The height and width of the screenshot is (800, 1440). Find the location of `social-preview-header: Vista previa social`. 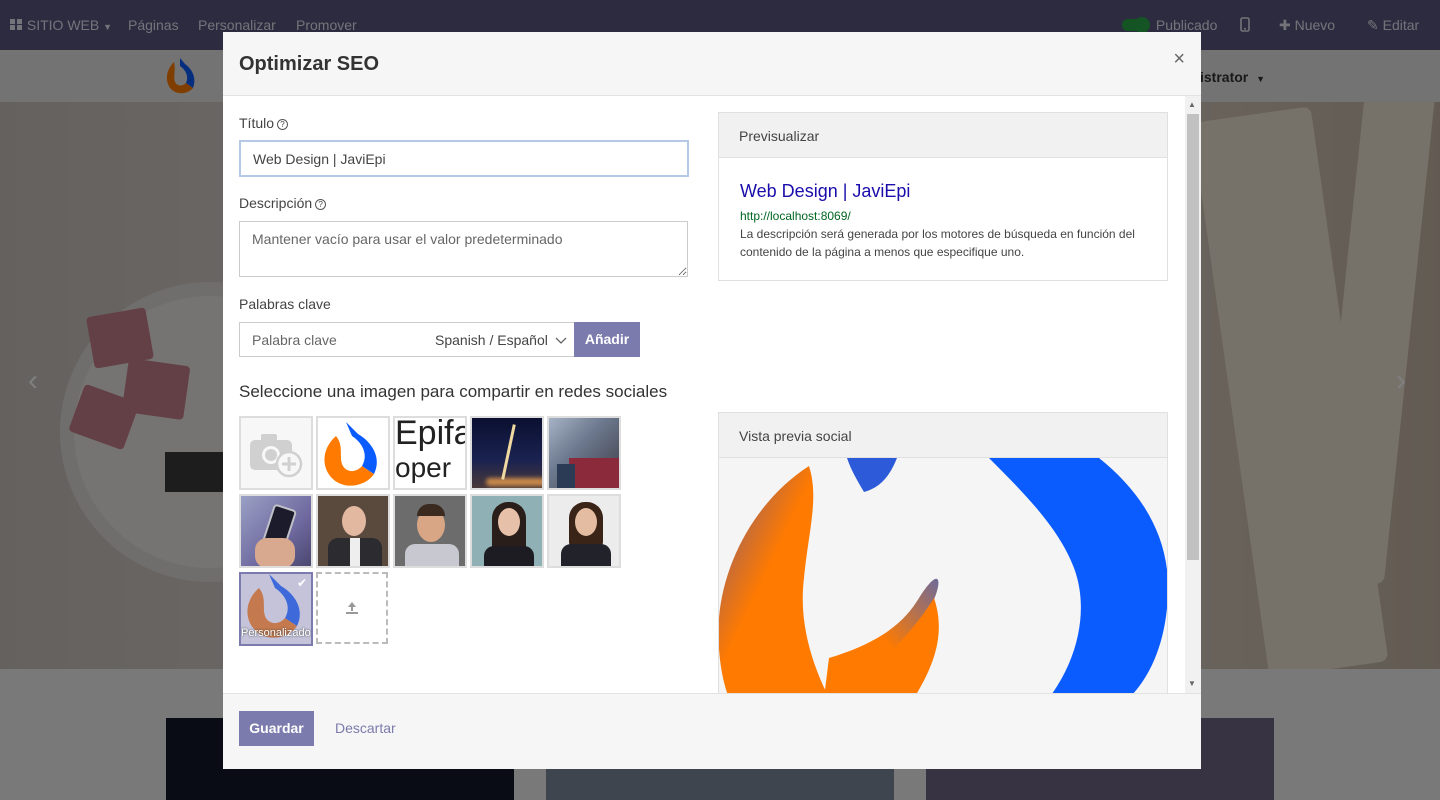

social-preview-header: Vista previa social is located at coordinates (943, 435).